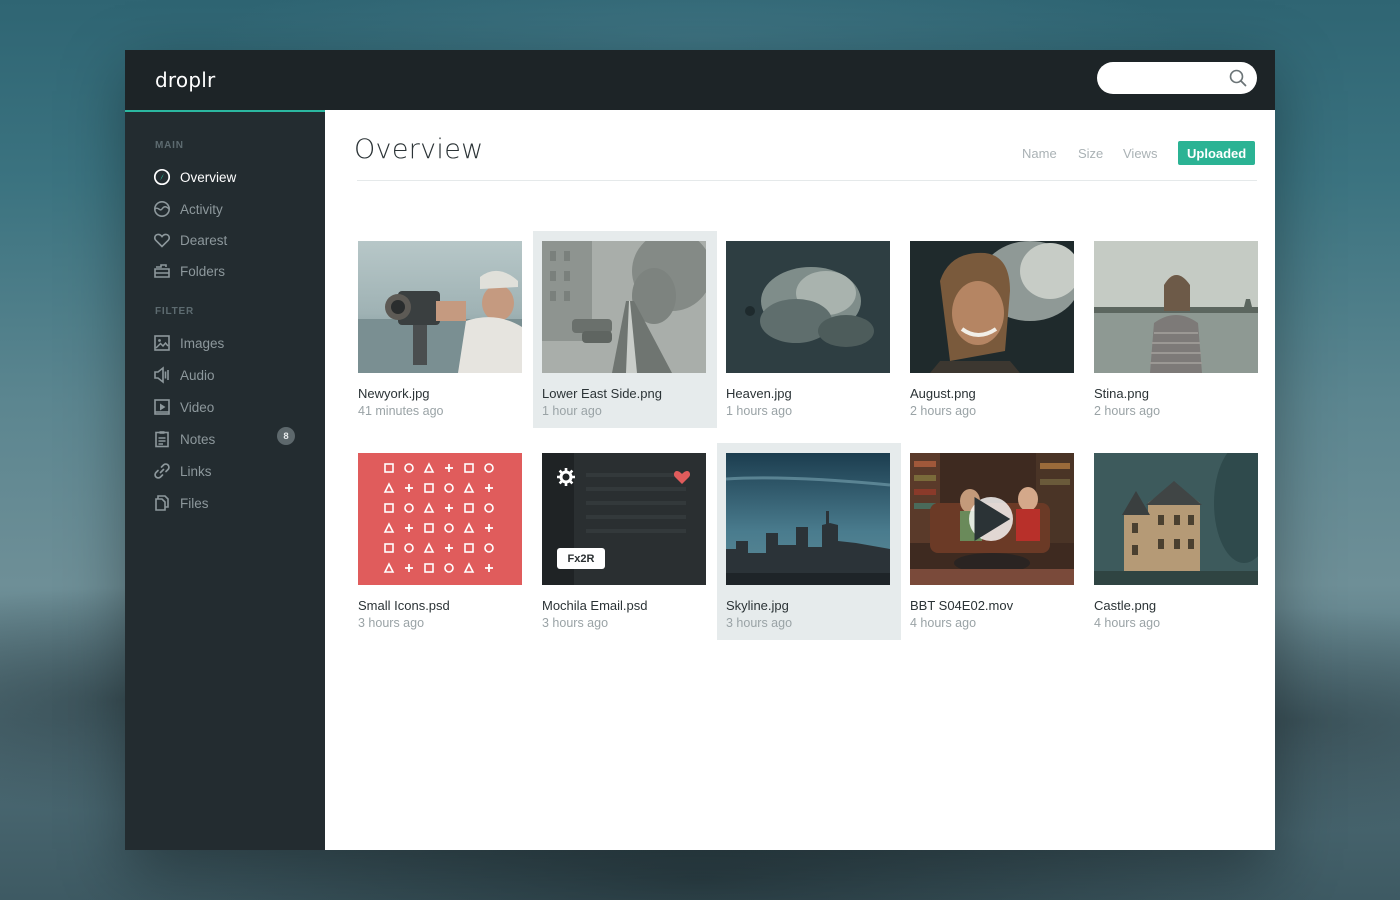 The height and width of the screenshot is (900, 1400). Describe the element at coordinates (194, 503) in the screenshot. I see `sidebar-item-label: Files` at that location.